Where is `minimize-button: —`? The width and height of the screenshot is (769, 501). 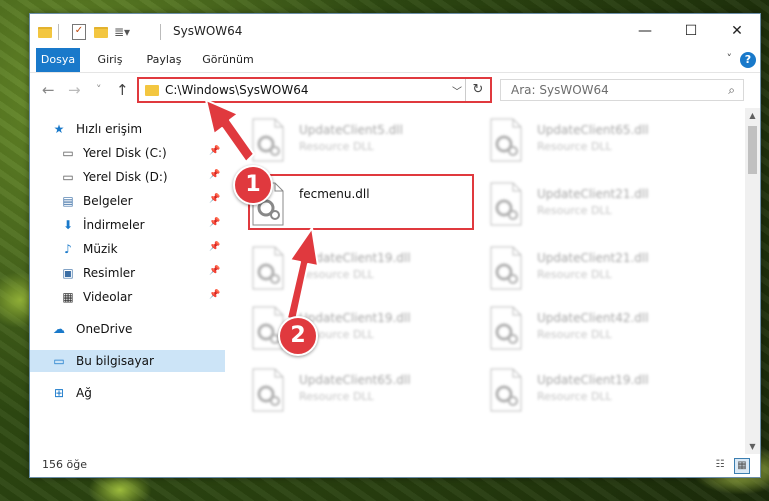
minimize-button: — is located at coordinates (645, 31).